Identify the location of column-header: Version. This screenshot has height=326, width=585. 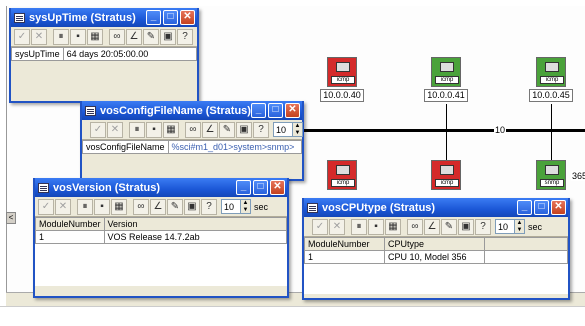
(195, 224).